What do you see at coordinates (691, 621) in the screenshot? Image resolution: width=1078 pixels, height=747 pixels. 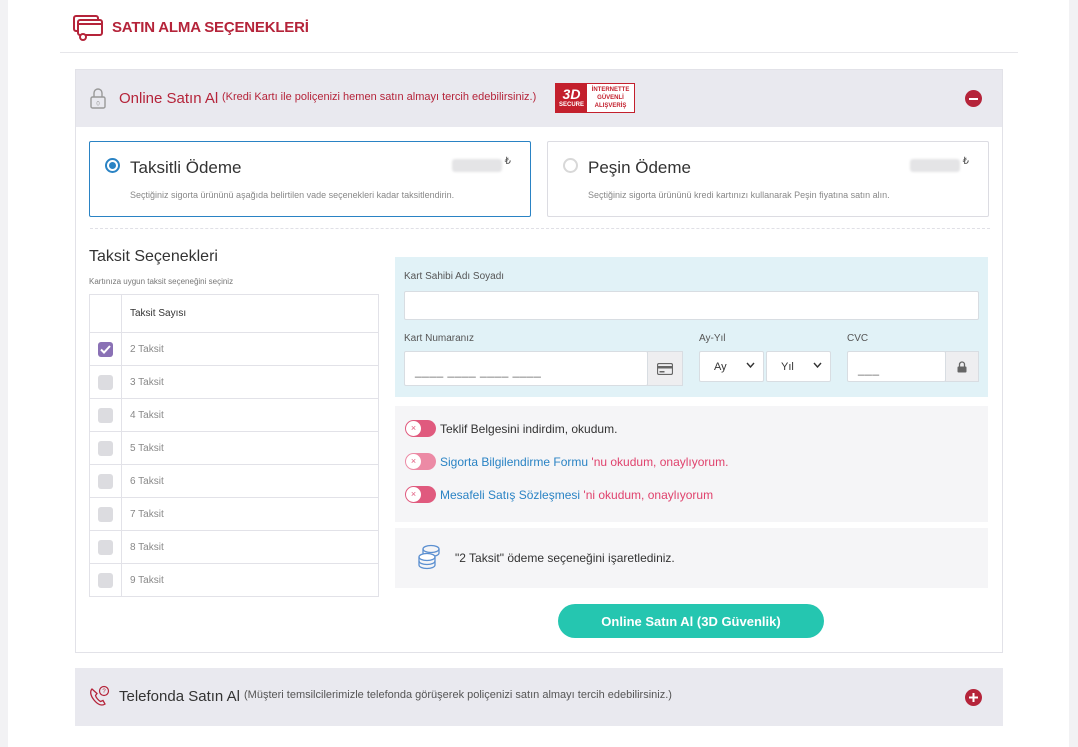 I see `online-buy-button: Online Satın Al (3D Güvenlik)` at bounding box center [691, 621].